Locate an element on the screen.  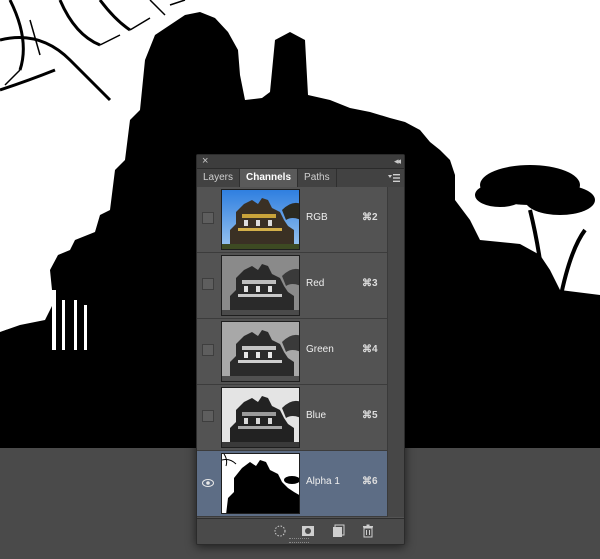
channel-row-green: Green ⌘4 is located at coordinates (292, 352).